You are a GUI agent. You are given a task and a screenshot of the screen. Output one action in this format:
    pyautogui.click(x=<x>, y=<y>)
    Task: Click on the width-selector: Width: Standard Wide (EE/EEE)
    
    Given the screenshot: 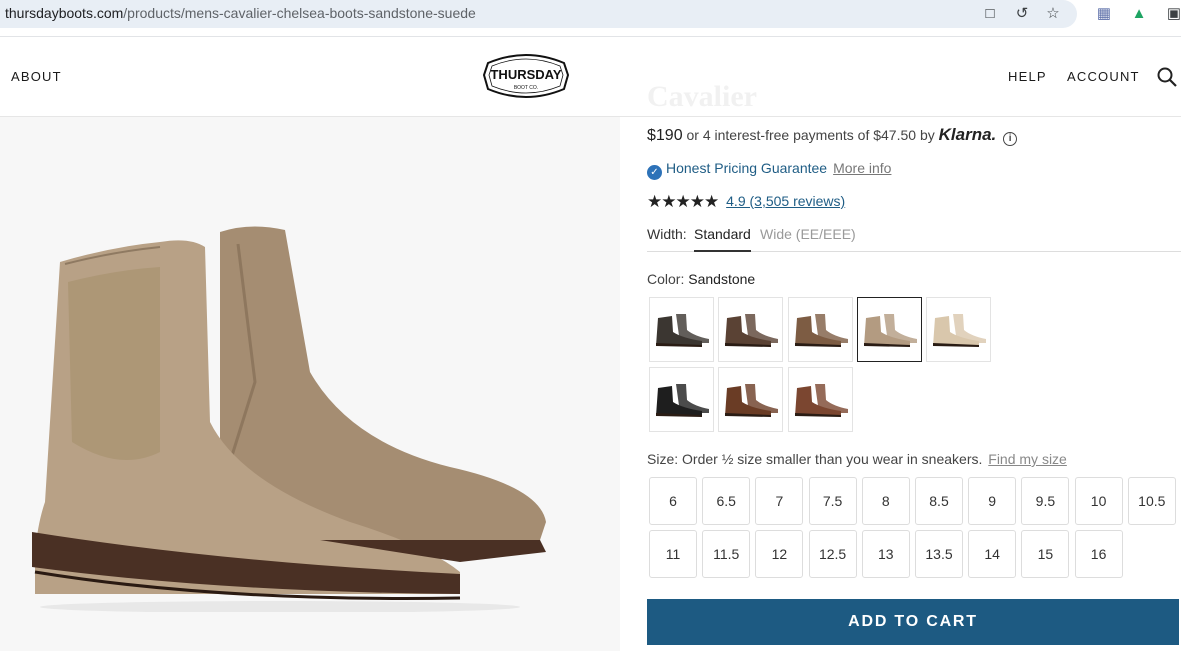 What is the action you would take?
    pyautogui.click(x=914, y=239)
    